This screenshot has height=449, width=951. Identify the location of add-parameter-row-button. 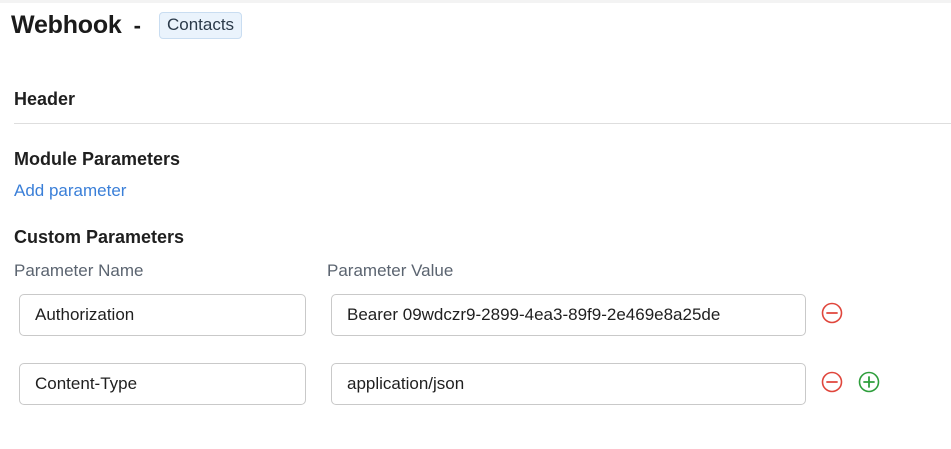
(869, 382).